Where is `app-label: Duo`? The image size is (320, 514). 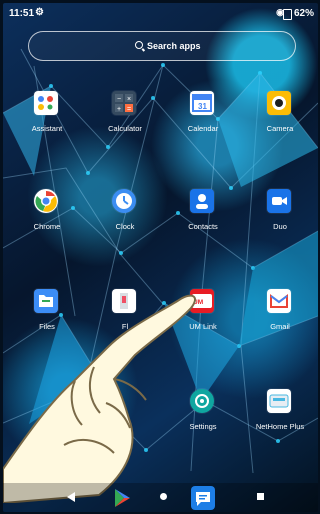 app-label: Duo is located at coordinates (280, 226).